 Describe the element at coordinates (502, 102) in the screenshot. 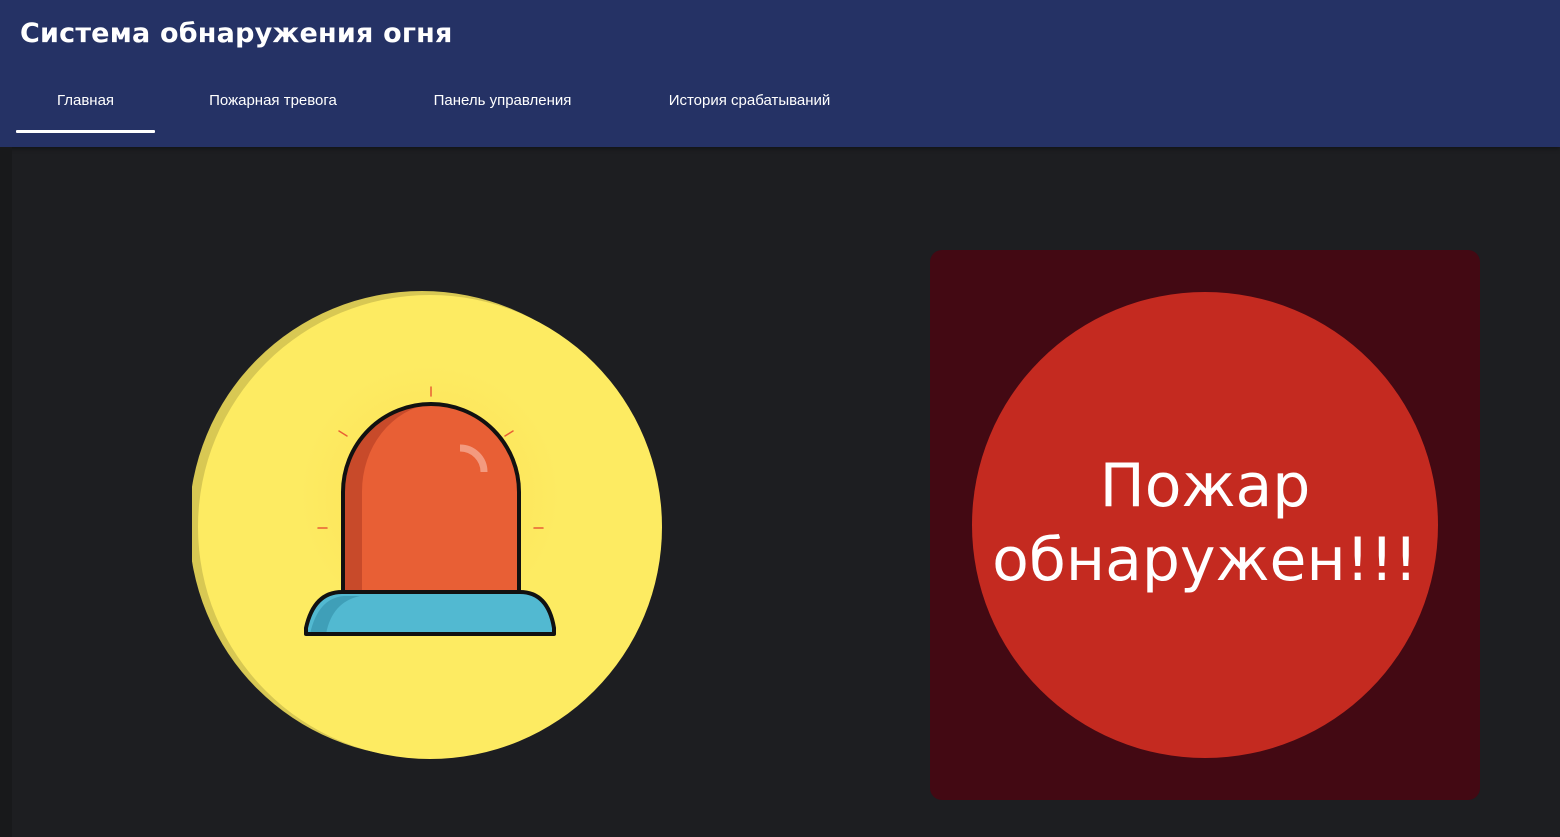

I see `tab-control-panel: Панель управления` at that location.